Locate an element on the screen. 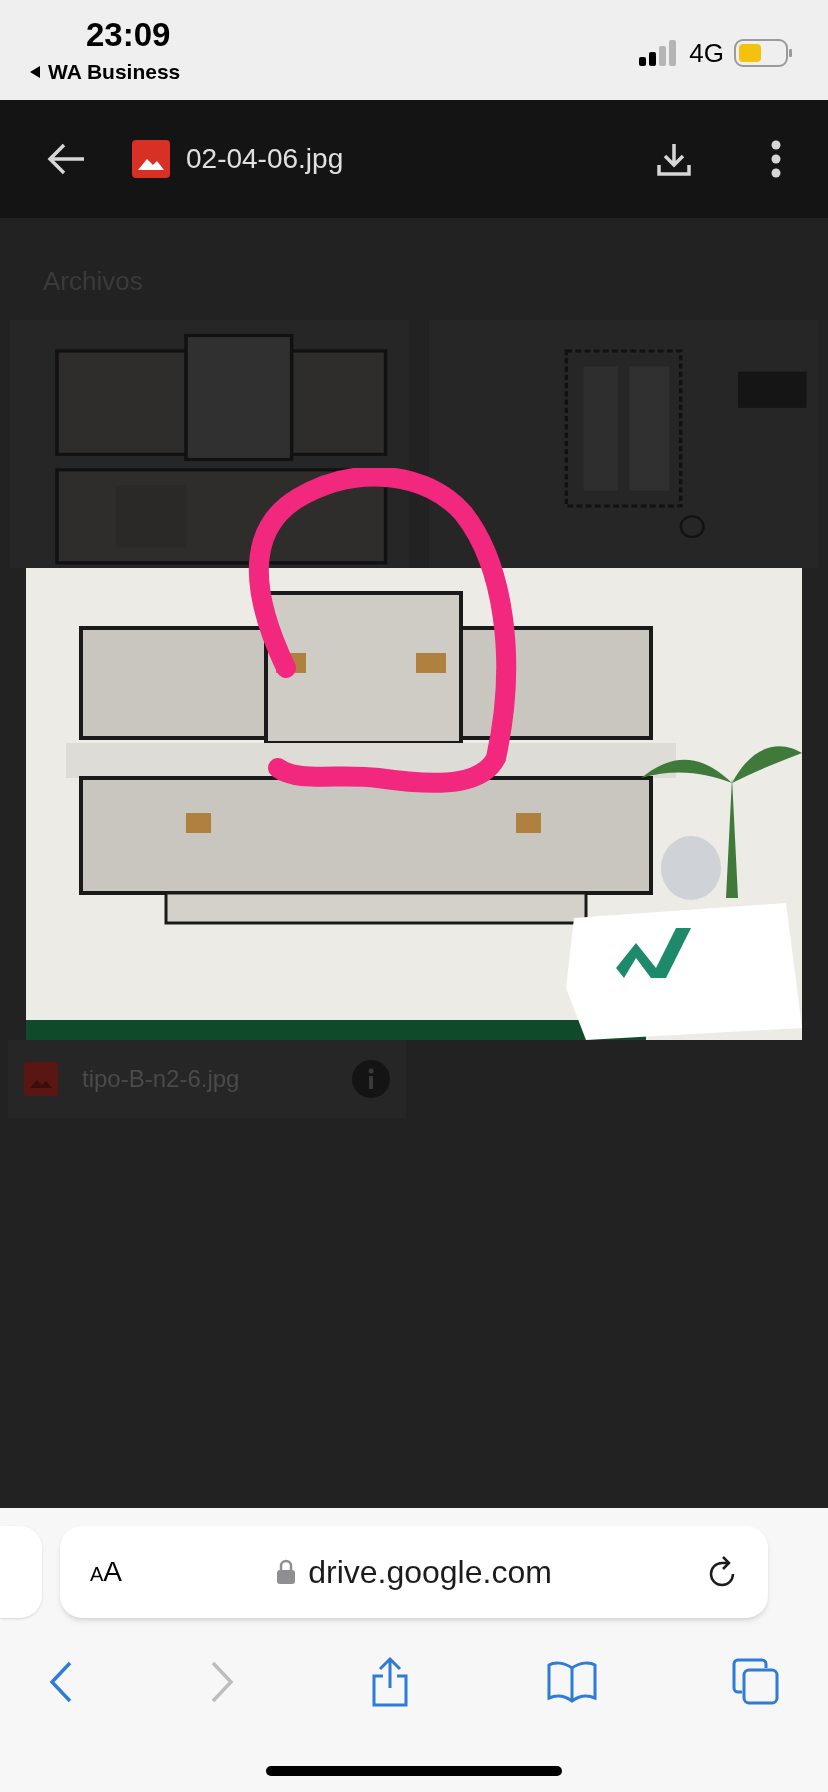  back-triangle-icon is located at coordinates (35, 71).